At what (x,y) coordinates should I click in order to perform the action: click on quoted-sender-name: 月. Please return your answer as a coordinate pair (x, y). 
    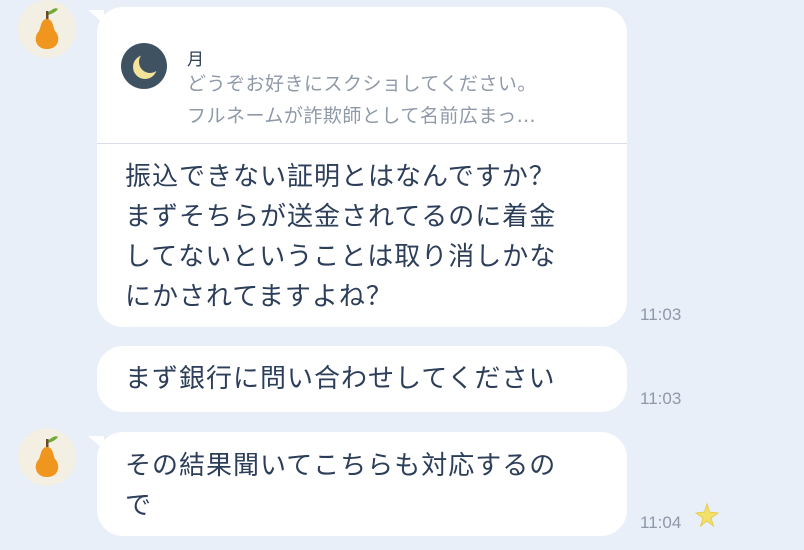
    Looking at the image, I should click on (195, 60).